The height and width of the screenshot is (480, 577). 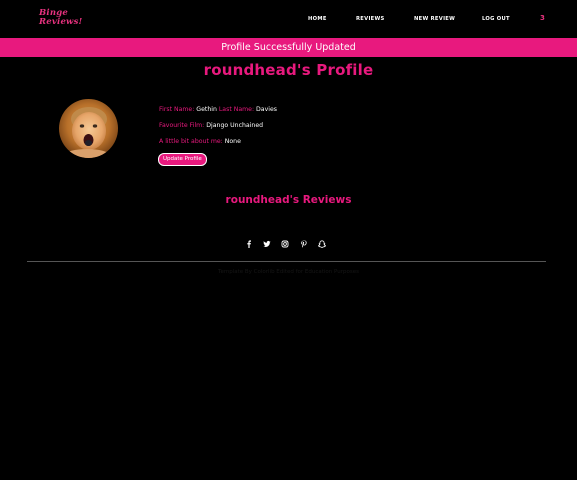 I want to click on favourite-film-label: Favourite Film:, so click(x=182, y=125).